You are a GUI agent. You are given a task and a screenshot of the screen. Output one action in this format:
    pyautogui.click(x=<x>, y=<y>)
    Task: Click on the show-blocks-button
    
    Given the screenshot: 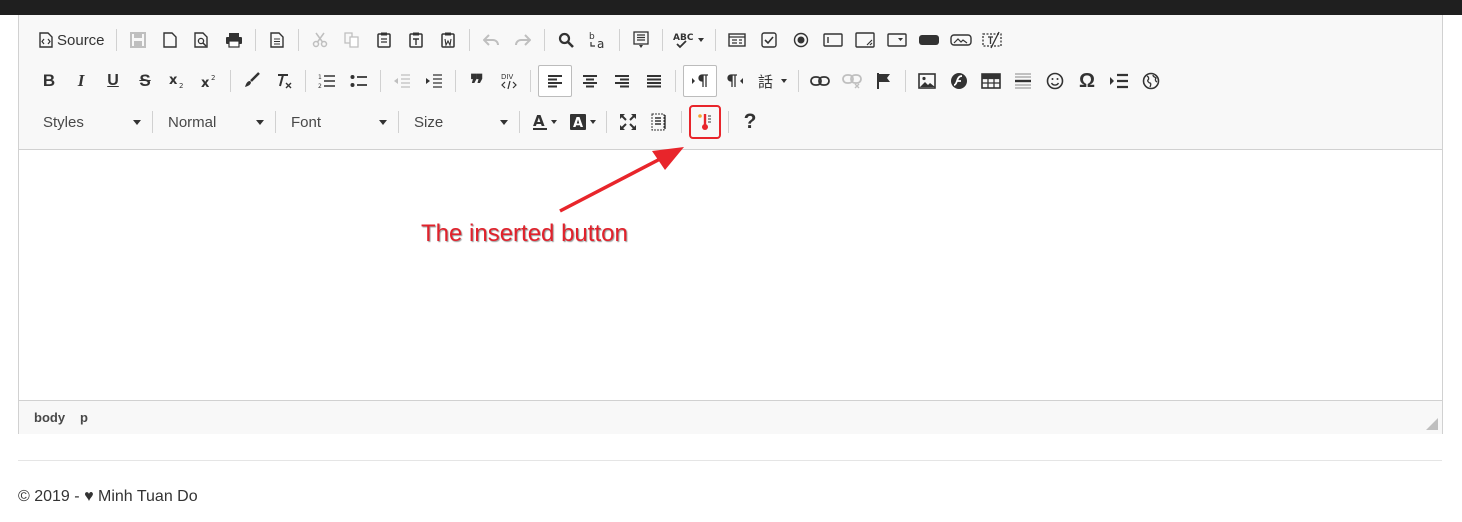 What is the action you would take?
    pyautogui.click(x=660, y=122)
    